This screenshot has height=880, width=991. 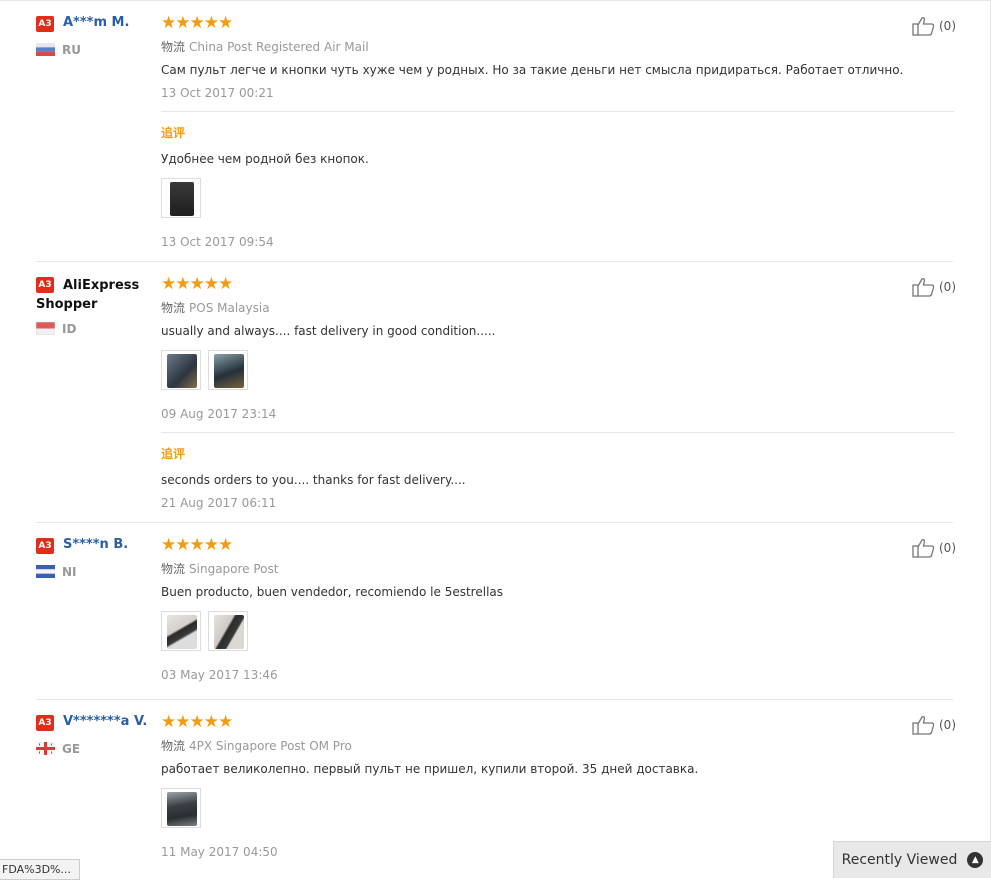 What do you see at coordinates (217, 93) in the screenshot?
I see `review-date: 13 Oct 2017 00:21` at bounding box center [217, 93].